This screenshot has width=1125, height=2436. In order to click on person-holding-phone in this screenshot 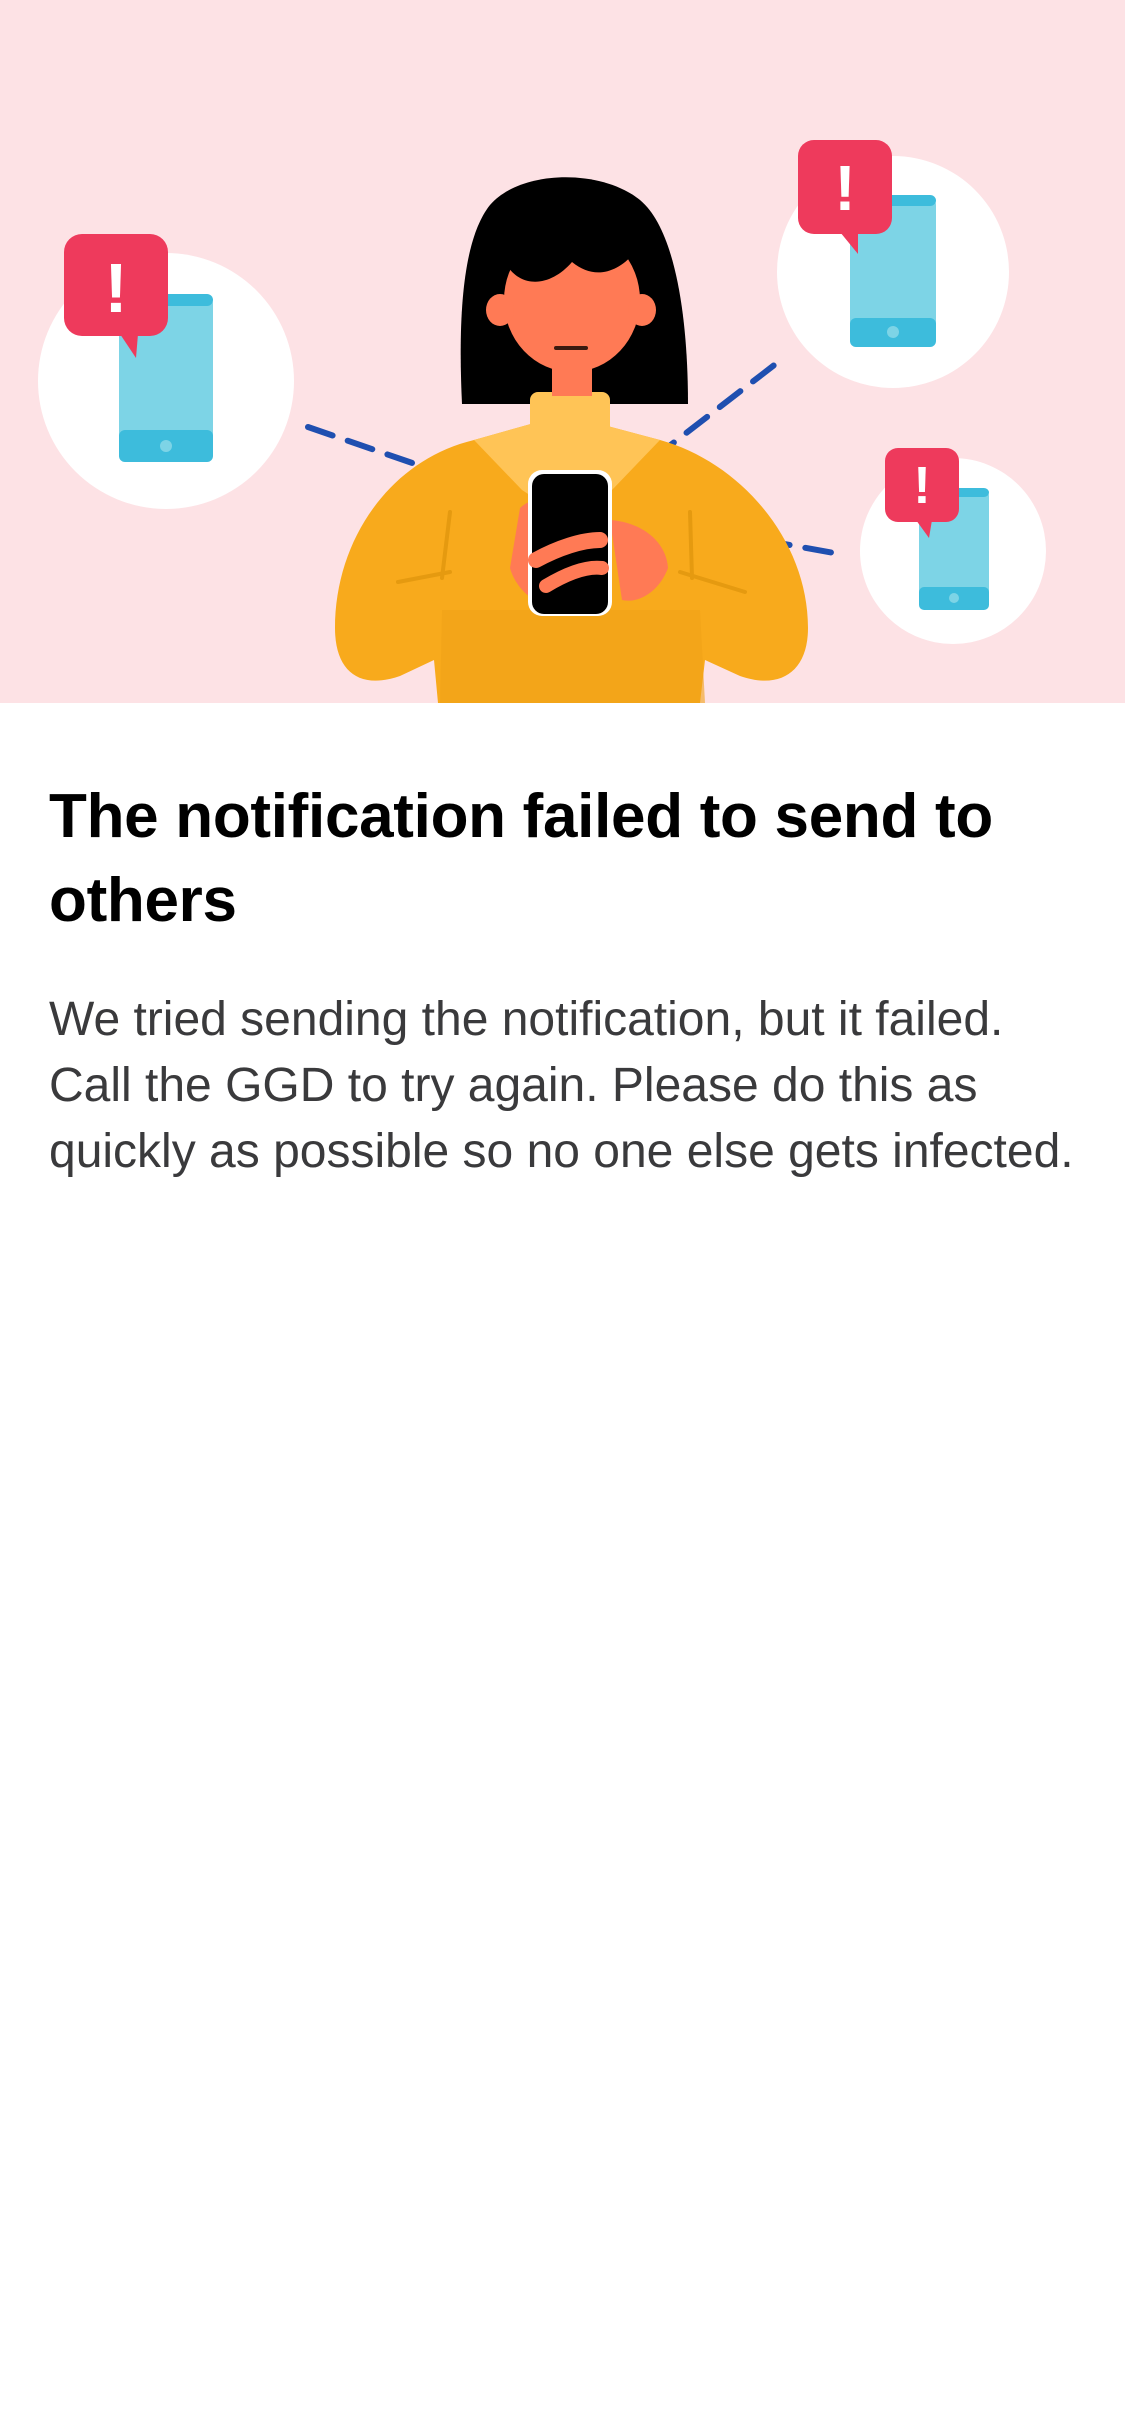, I will do `click(571, 440)`.